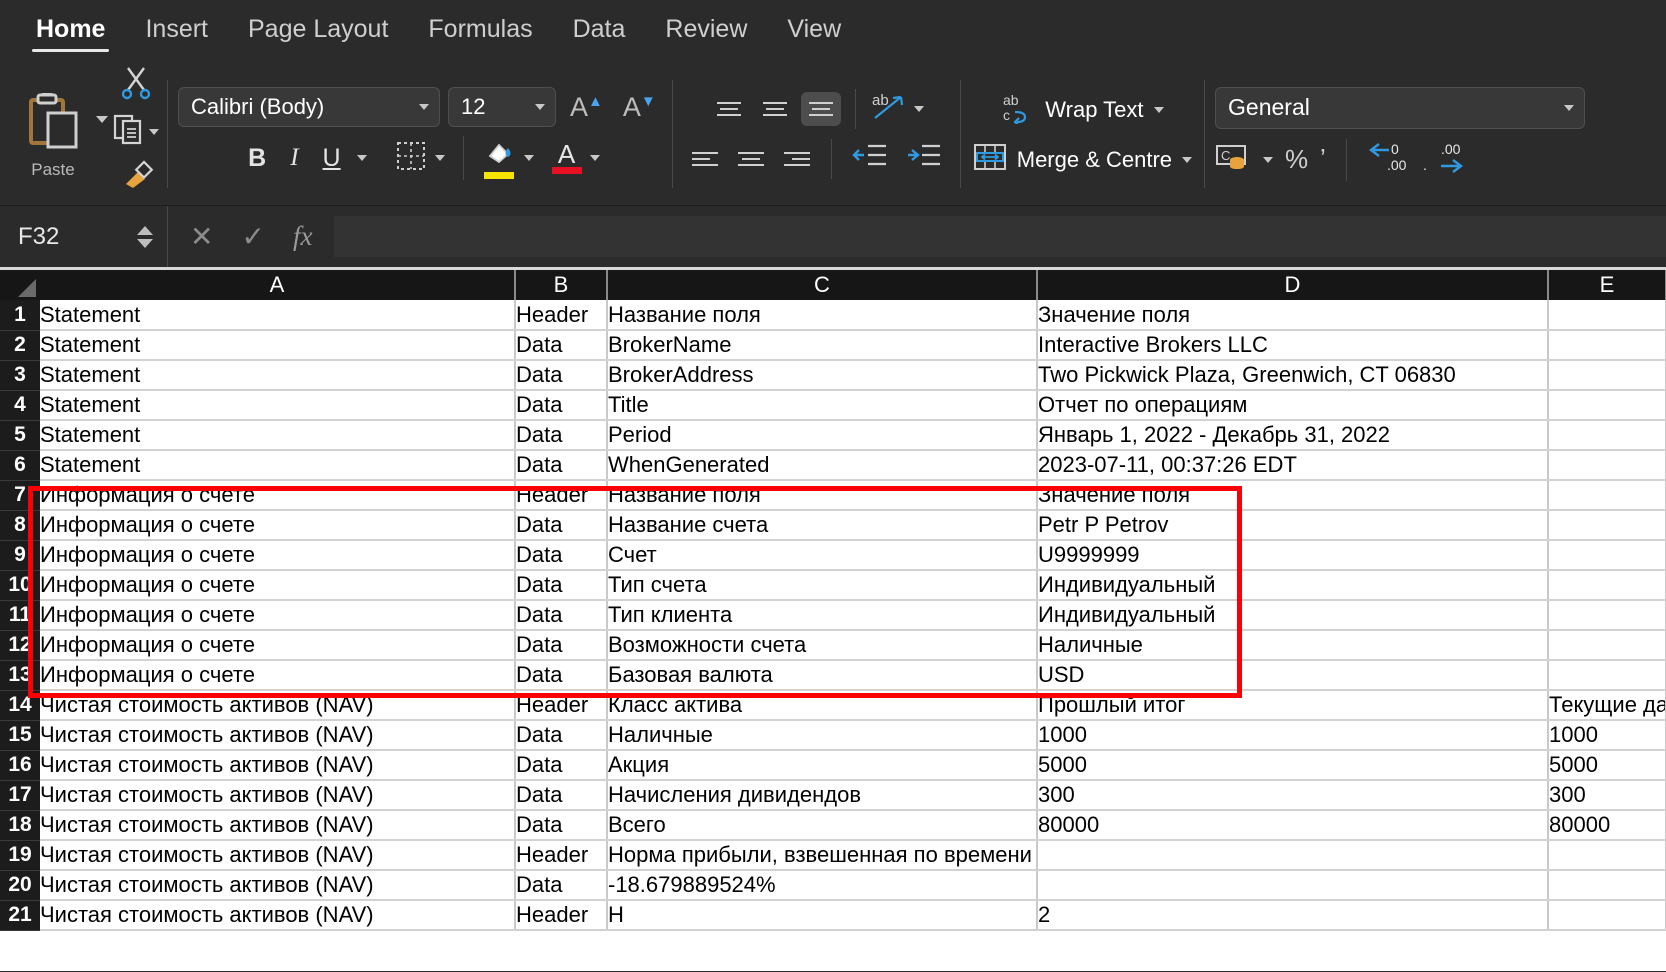 The height and width of the screenshot is (972, 1666). Describe the element at coordinates (278, 705) in the screenshot. I see `cell-A14: Чистая стоимость активов (NAV)` at that location.